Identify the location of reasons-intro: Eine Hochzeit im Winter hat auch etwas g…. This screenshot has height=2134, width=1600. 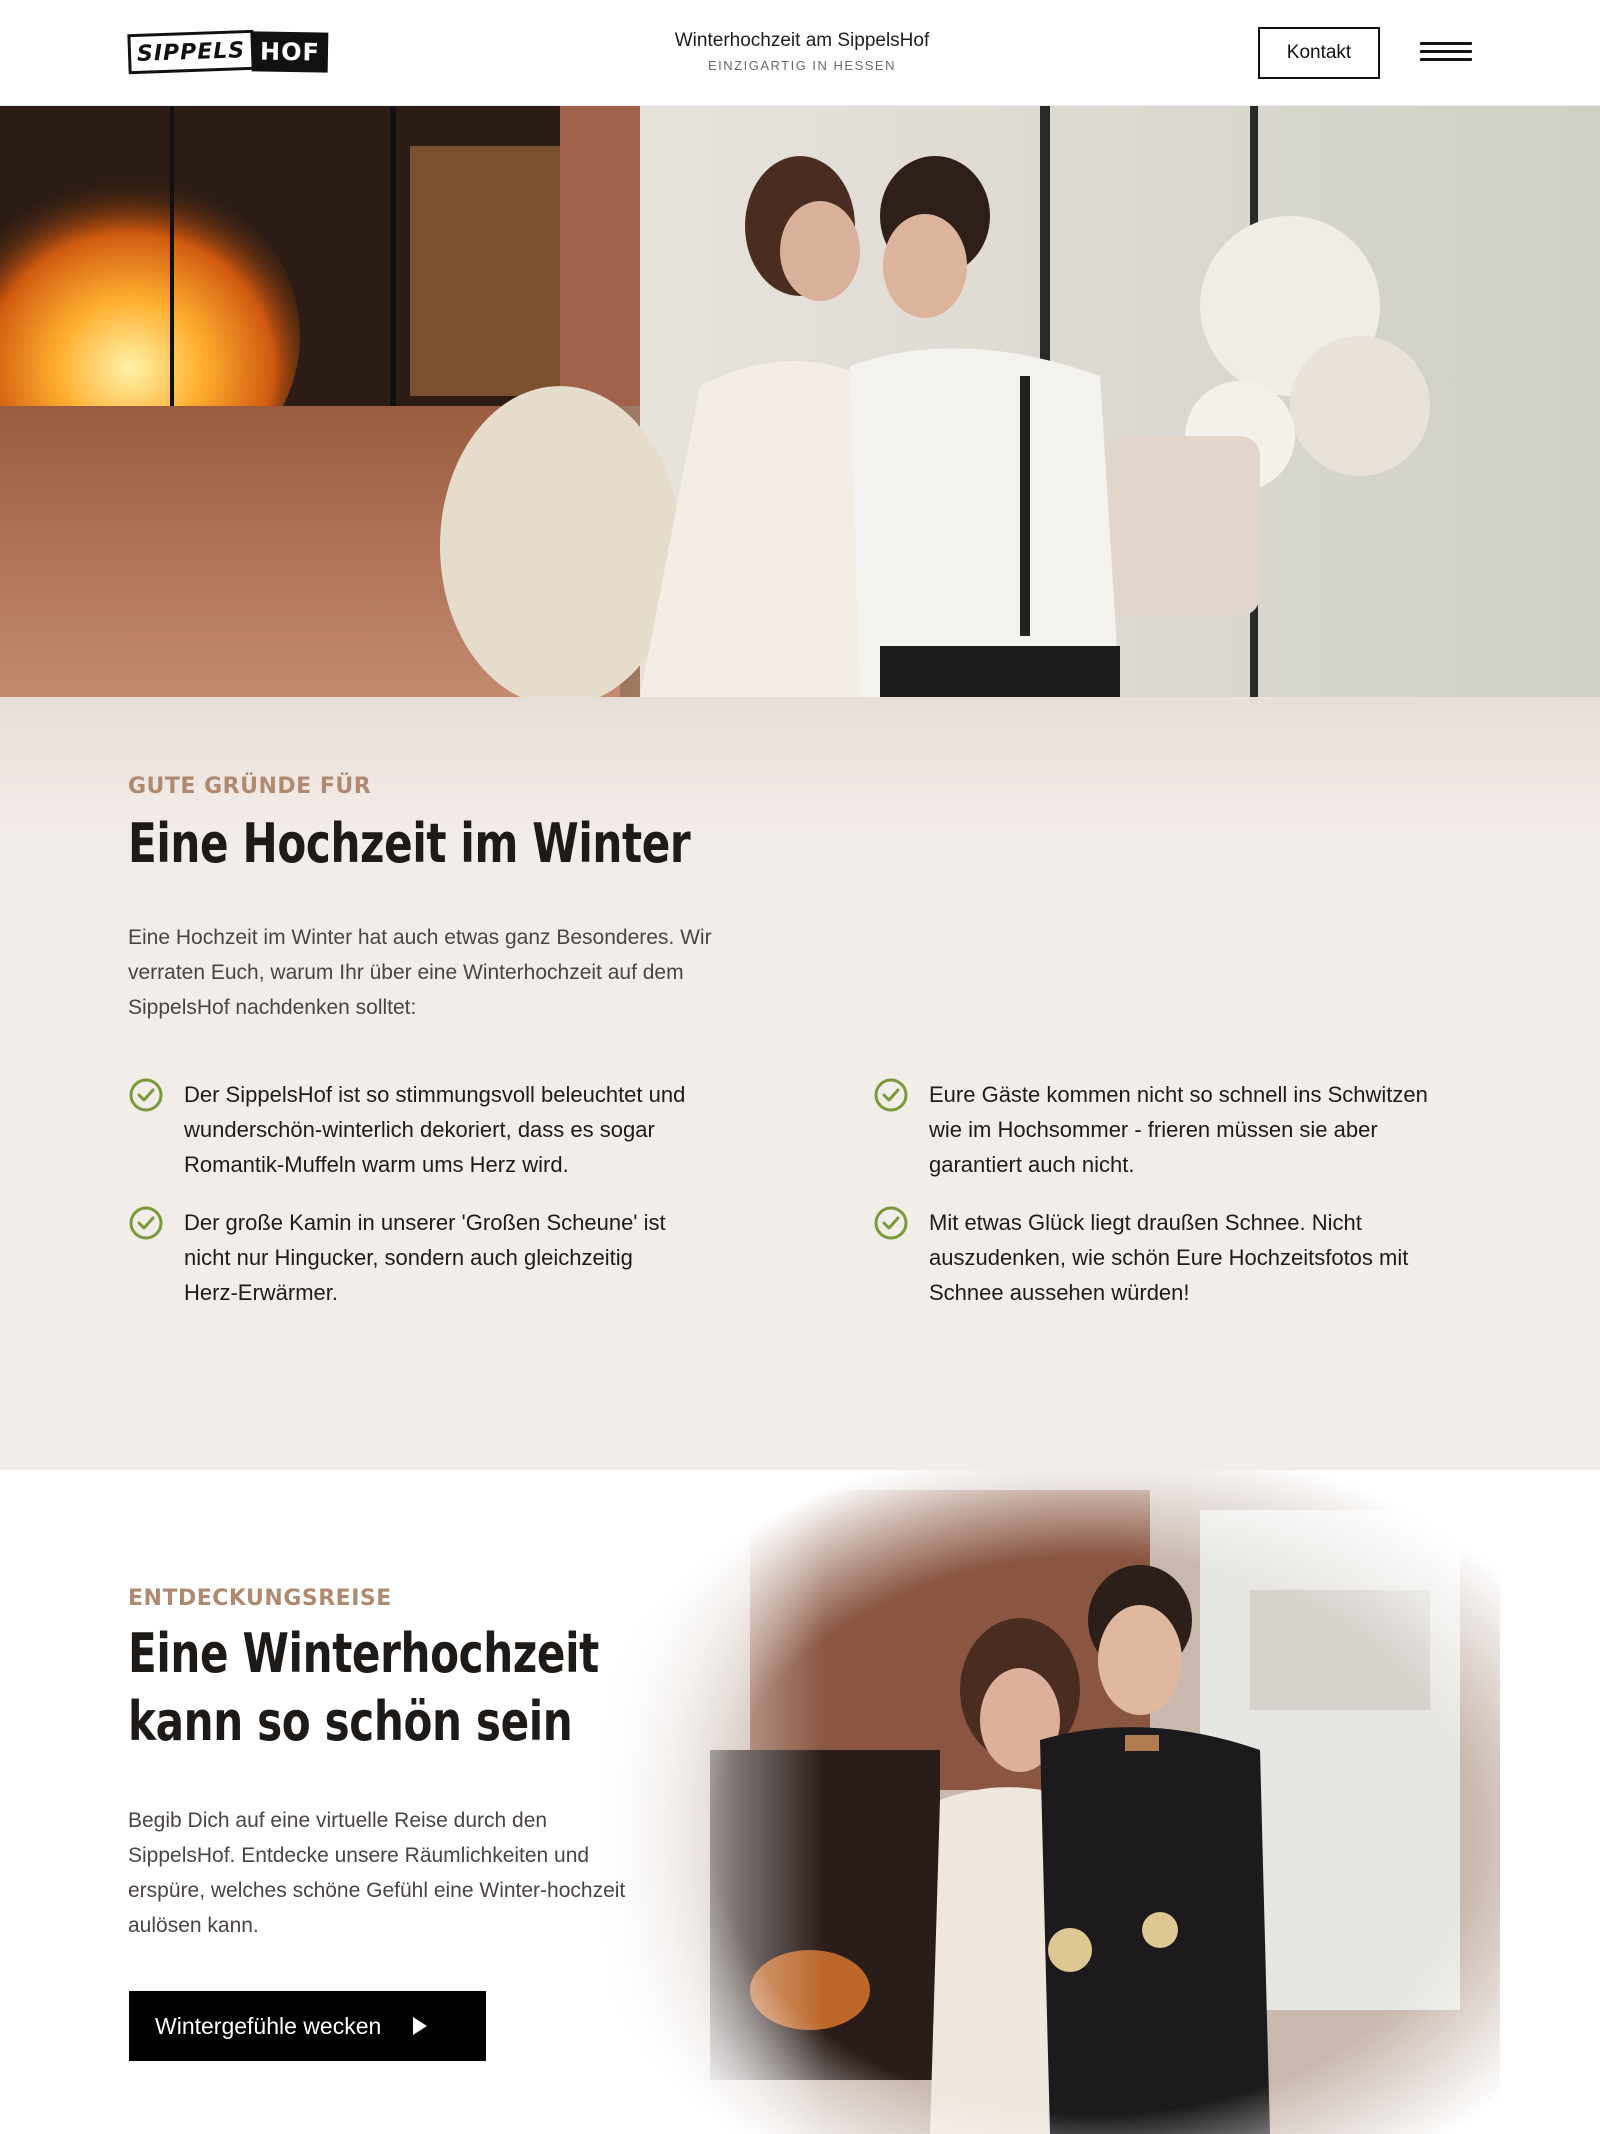
(420, 972).